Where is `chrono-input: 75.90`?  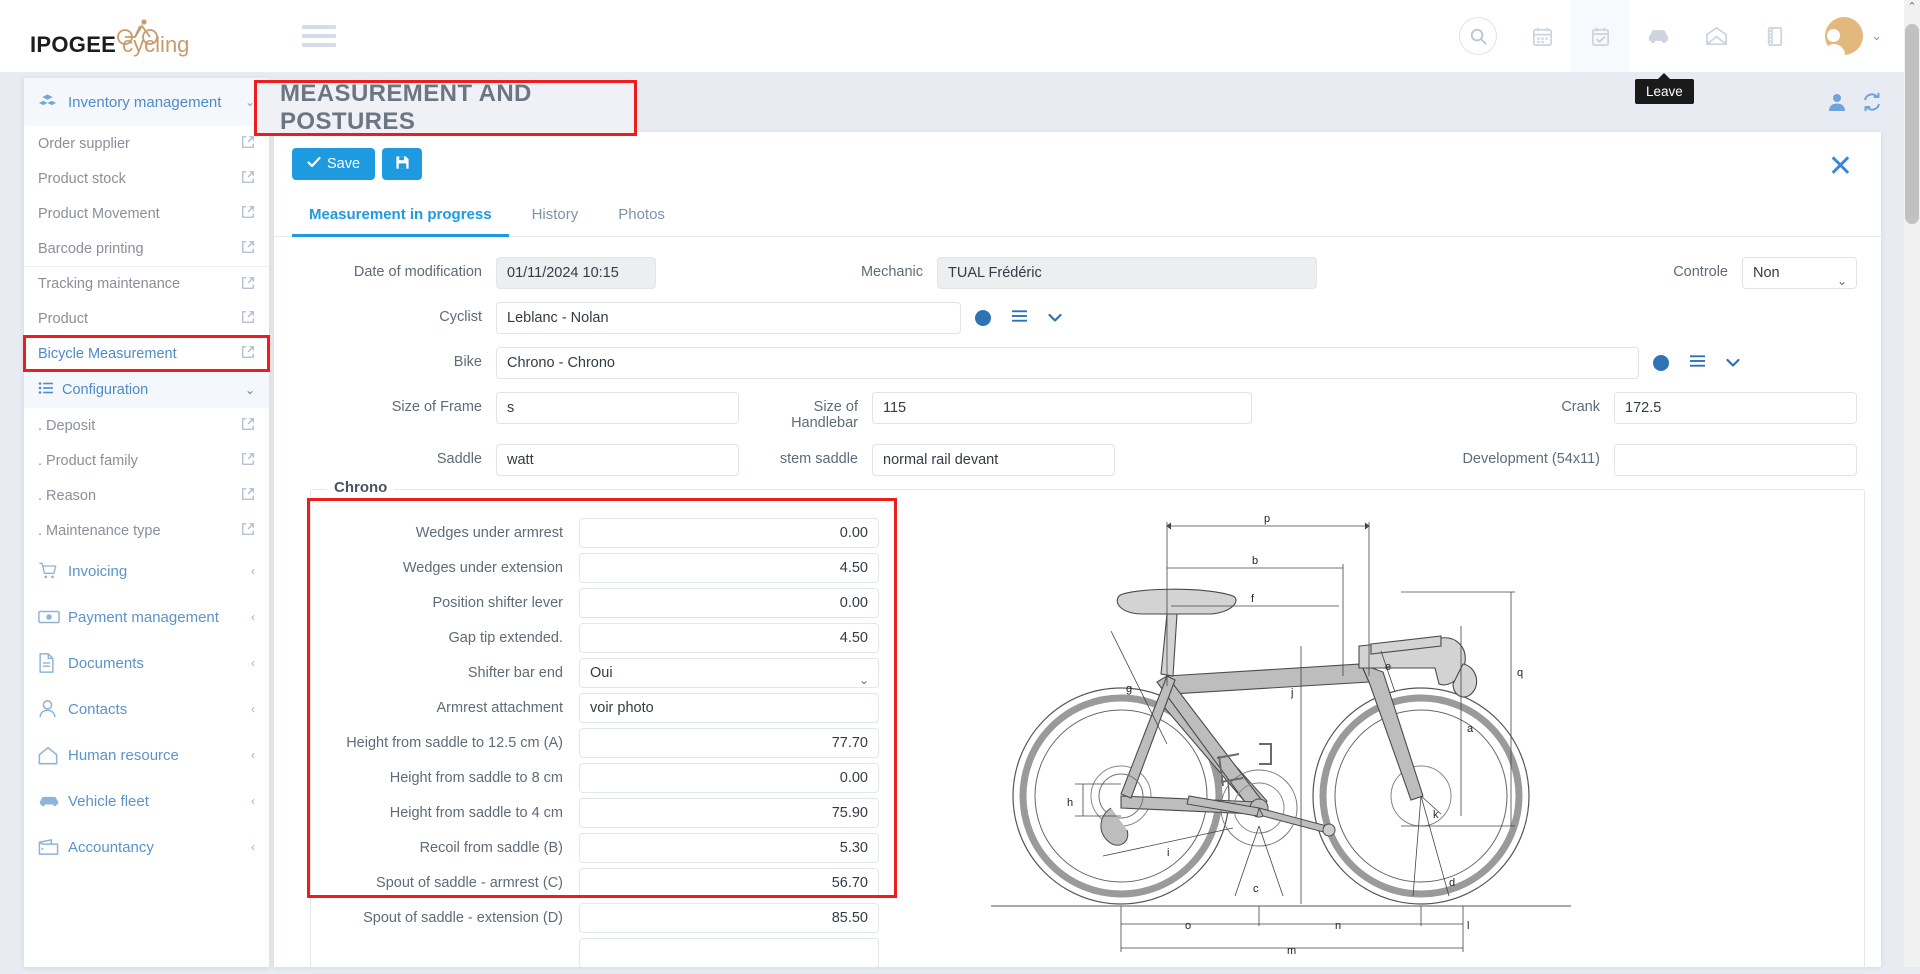
chrono-input: 75.90 is located at coordinates (729, 813).